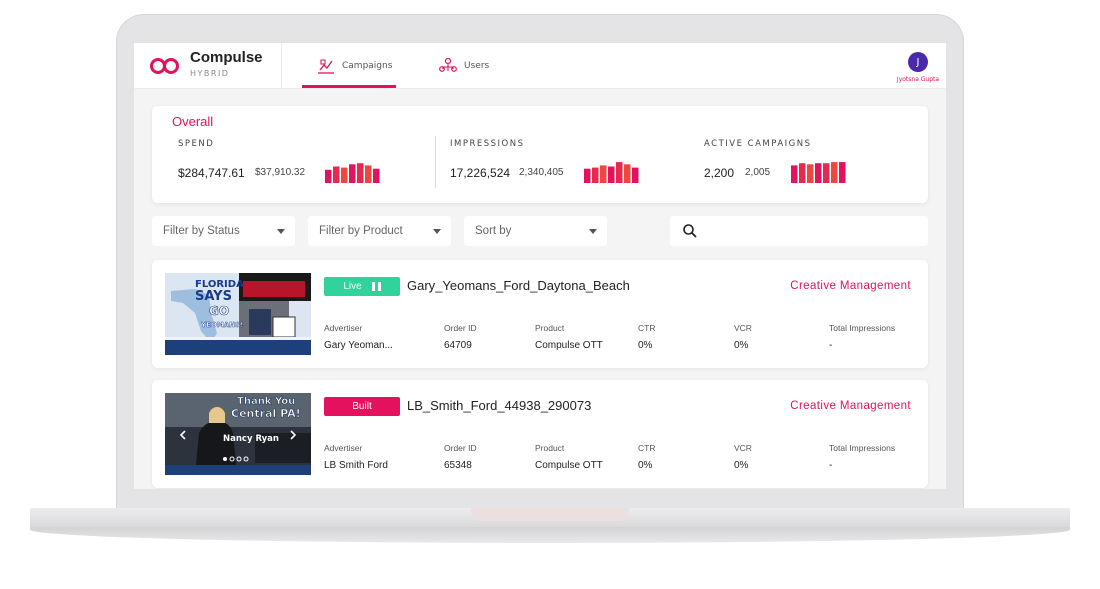  I want to click on thumb-text: Central PA!, so click(266, 413).